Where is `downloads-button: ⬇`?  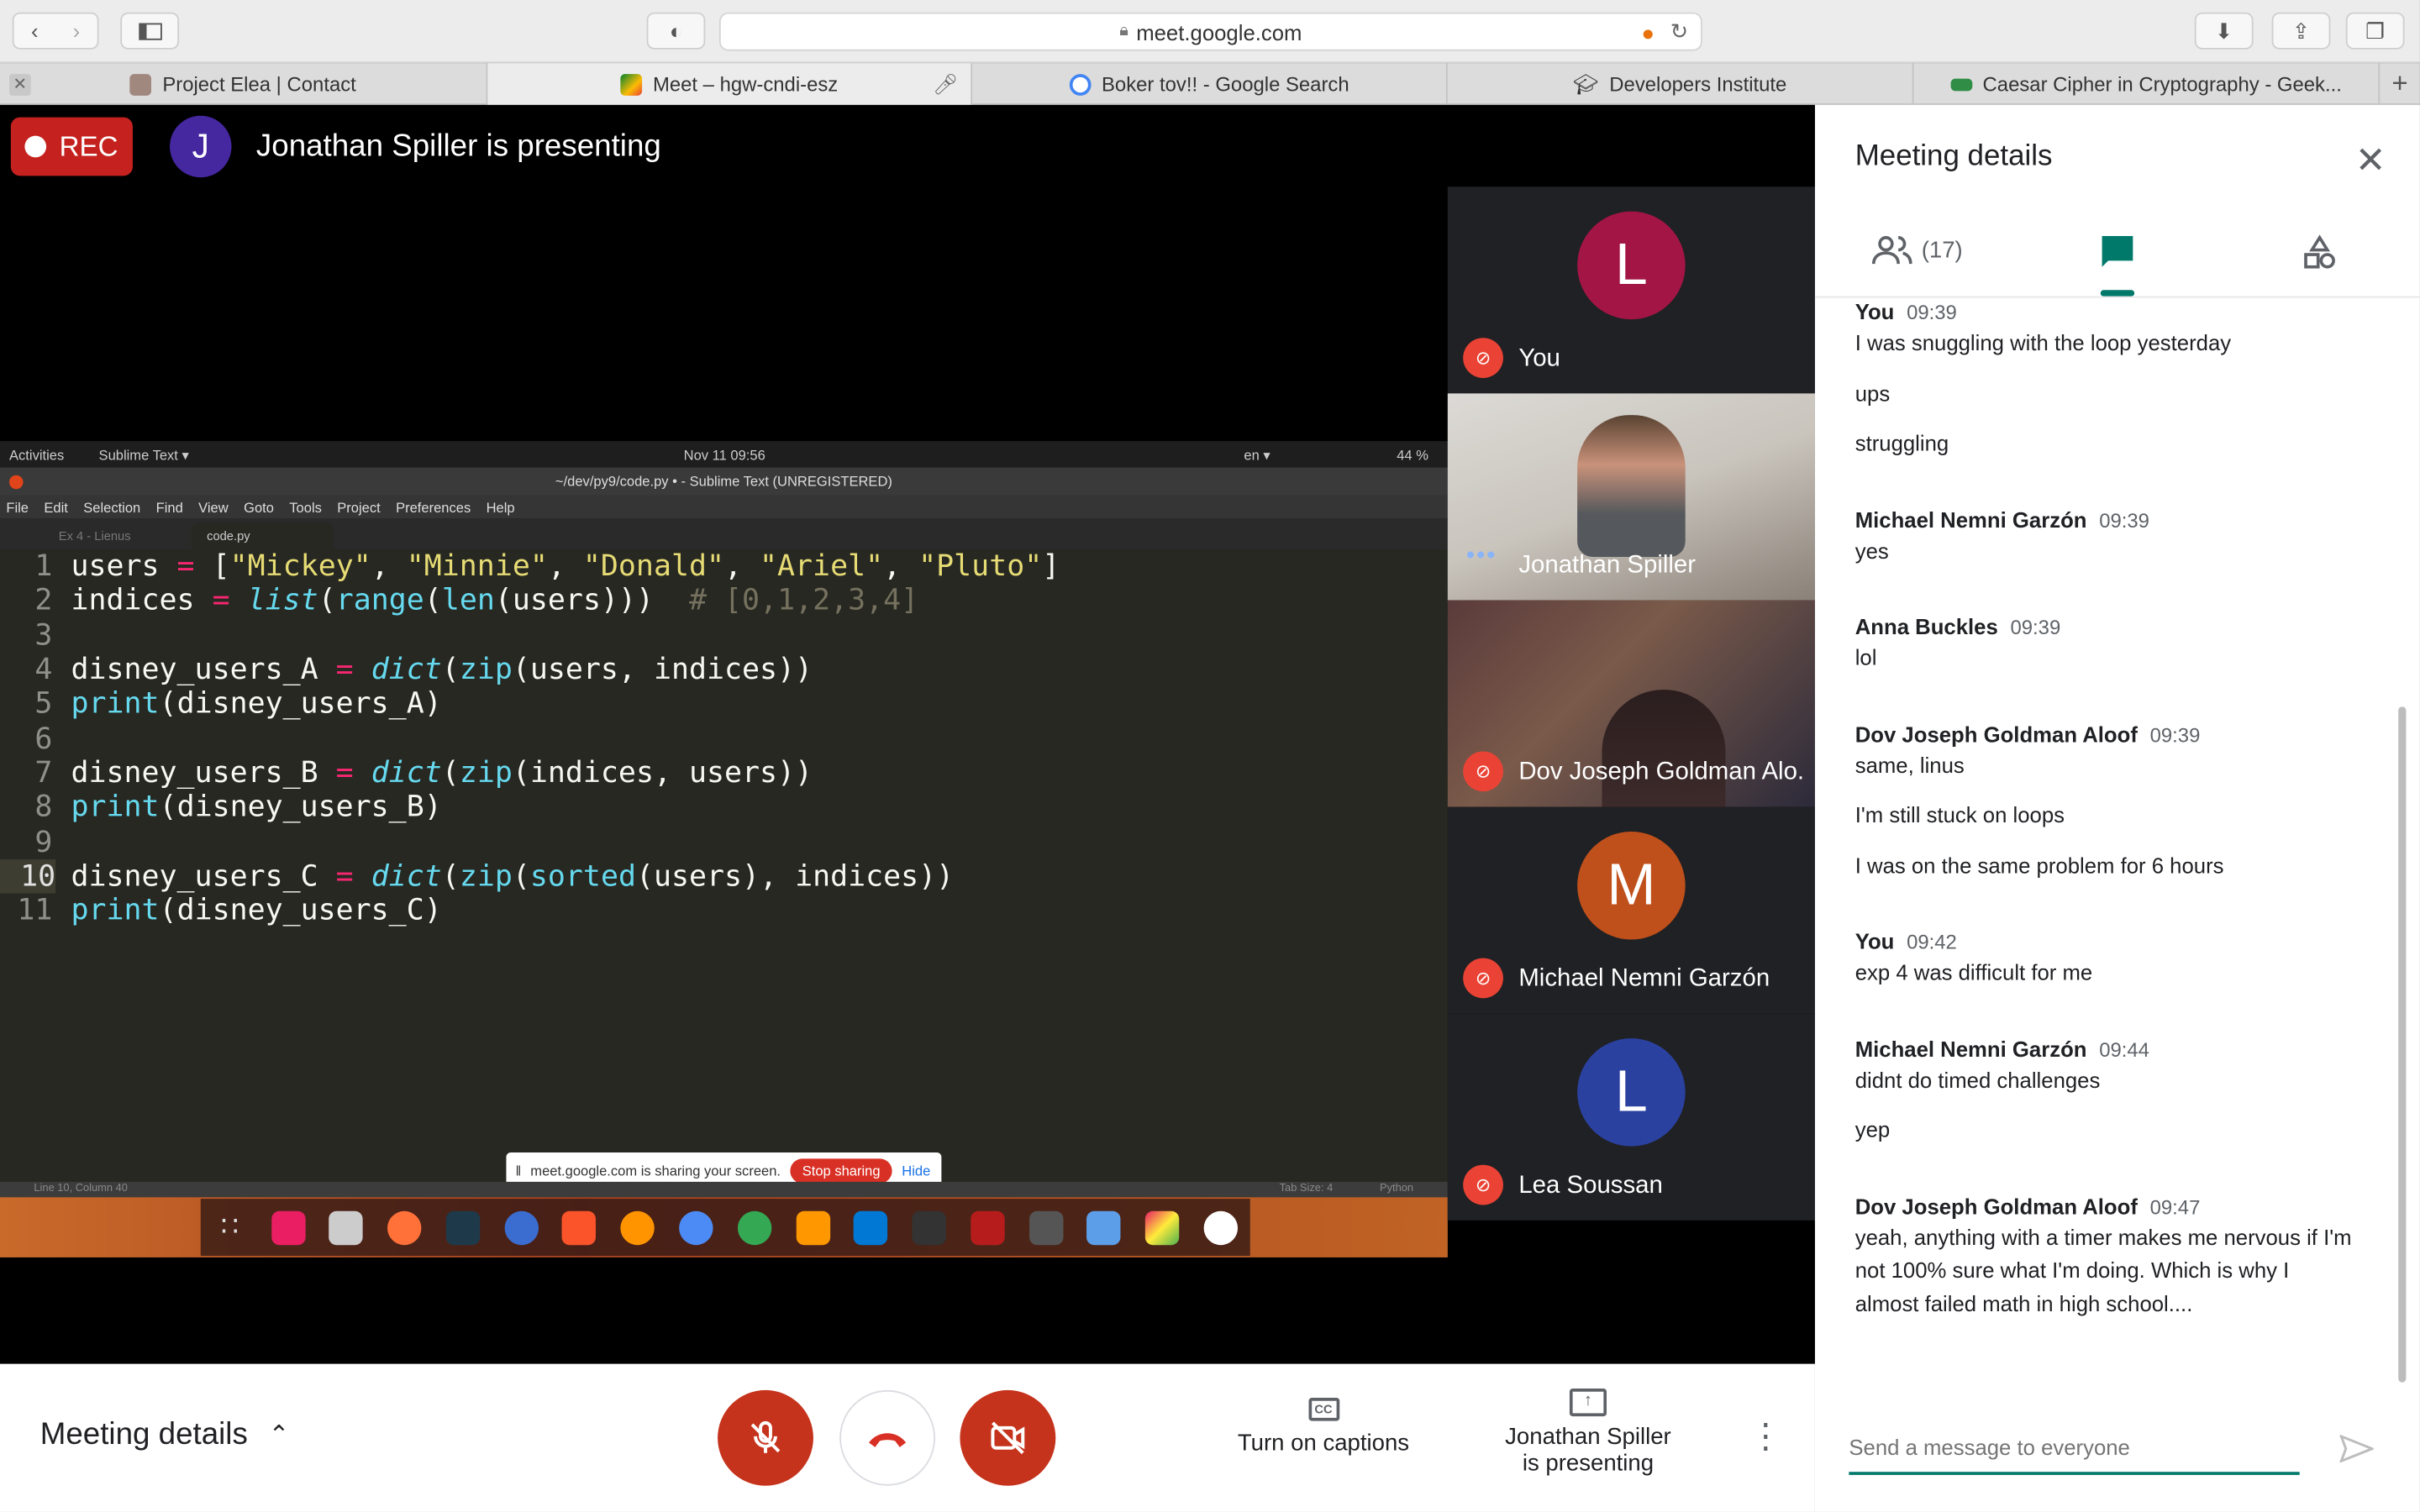 downloads-button: ⬇ is located at coordinates (2224, 31).